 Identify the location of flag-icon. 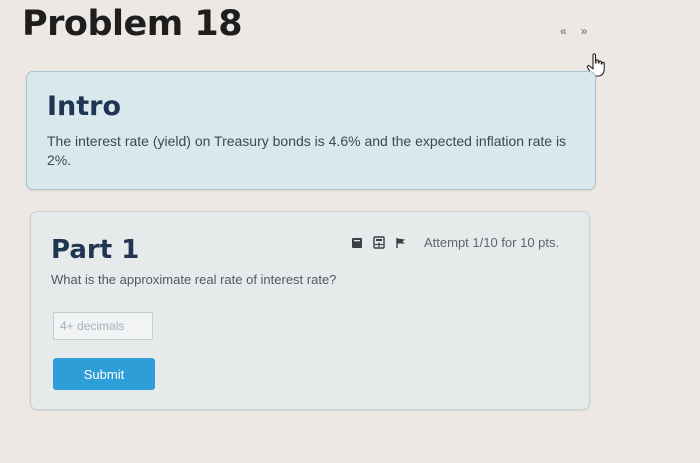
(401, 245).